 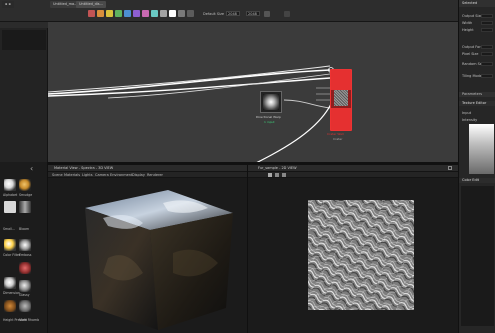 What do you see at coordinates (102, 175) in the screenshot?
I see `menu-camera: Camera` at bounding box center [102, 175].